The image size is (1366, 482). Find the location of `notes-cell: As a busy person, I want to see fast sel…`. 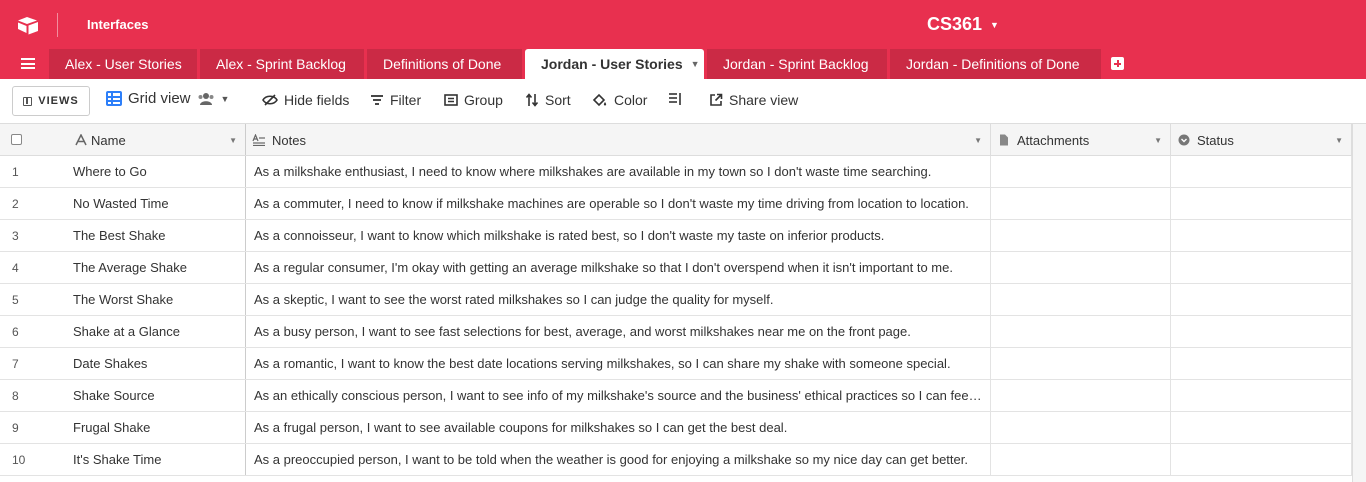

notes-cell: As a busy person, I want to see fast sel… is located at coordinates (618, 331).